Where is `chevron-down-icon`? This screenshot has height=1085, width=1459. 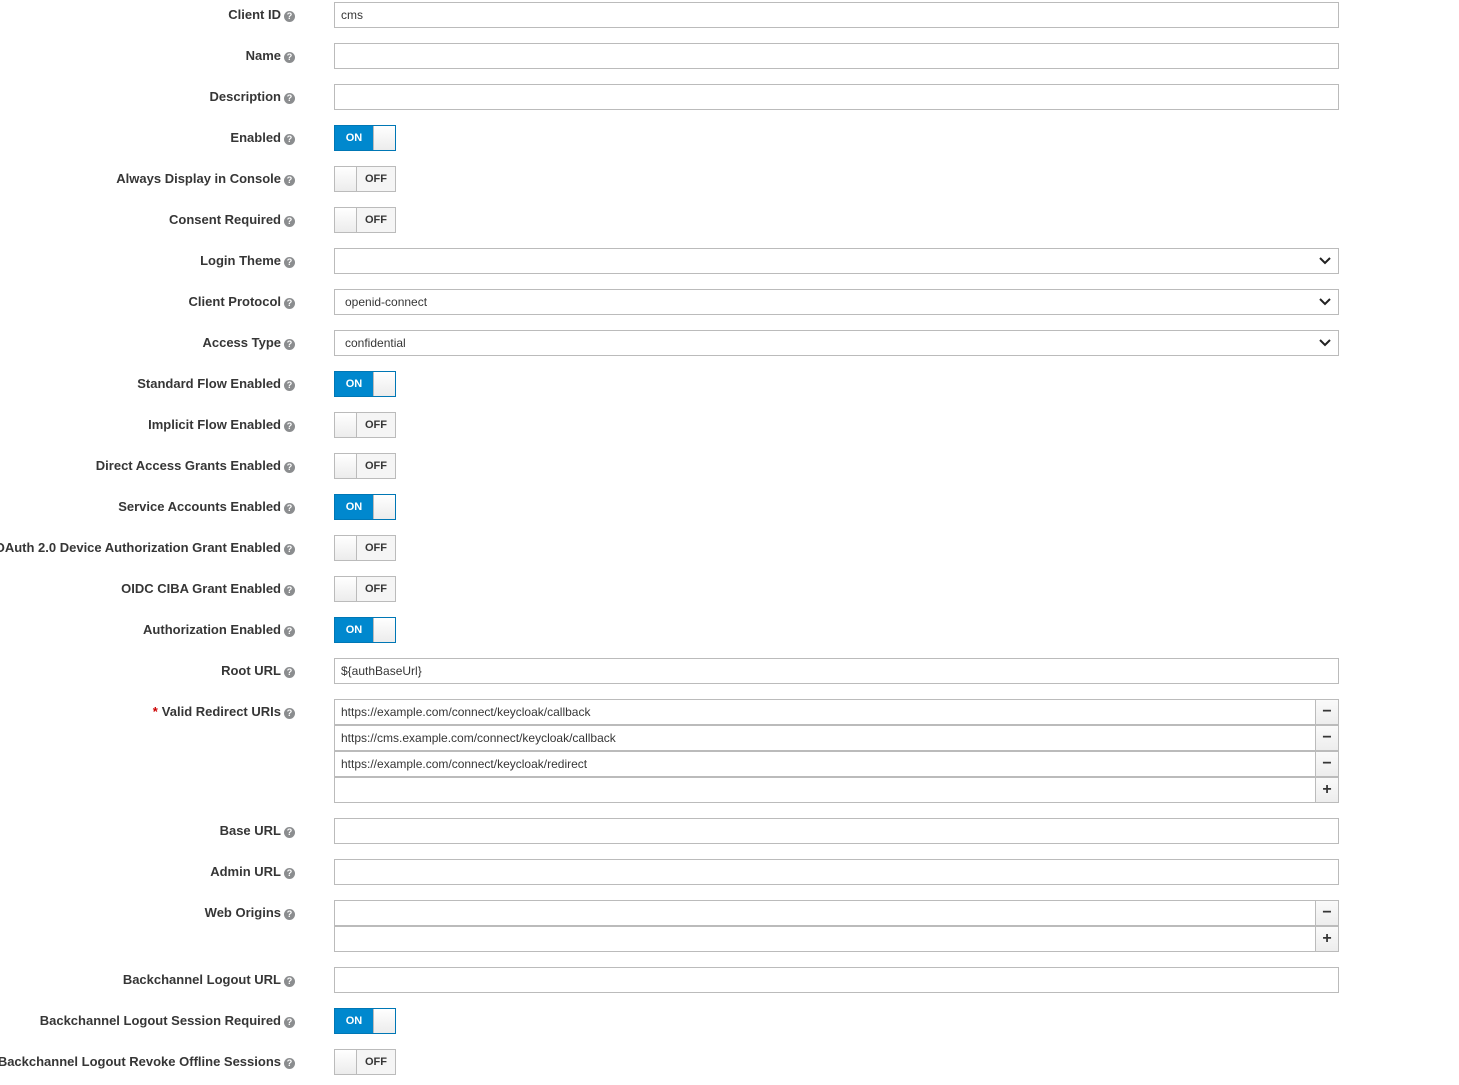 chevron-down-icon is located at coordinates (1325, 261).